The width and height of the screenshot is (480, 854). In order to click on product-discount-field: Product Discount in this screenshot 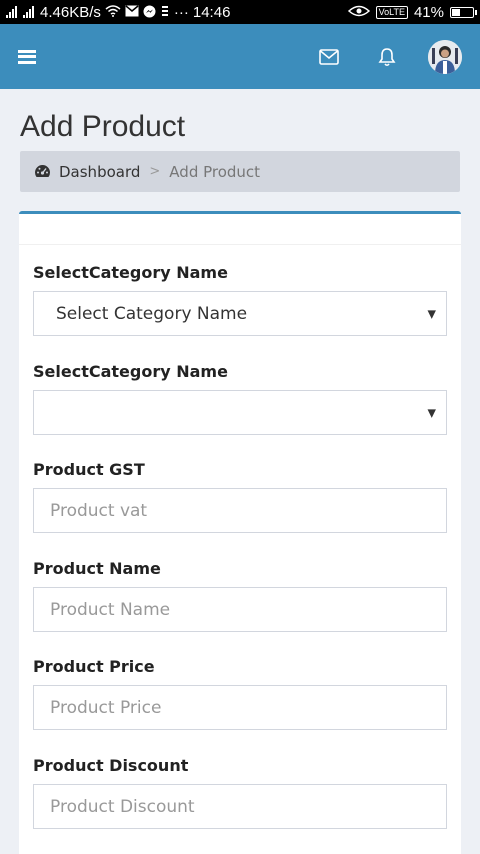, I will do `click(240, 792)`.